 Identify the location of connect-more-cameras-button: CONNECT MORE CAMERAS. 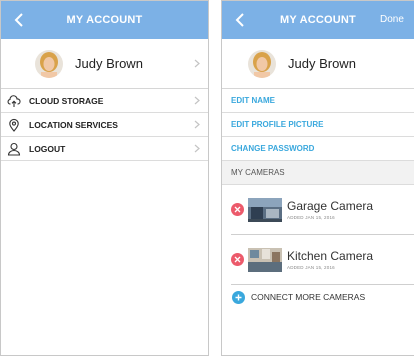
(318, 297).